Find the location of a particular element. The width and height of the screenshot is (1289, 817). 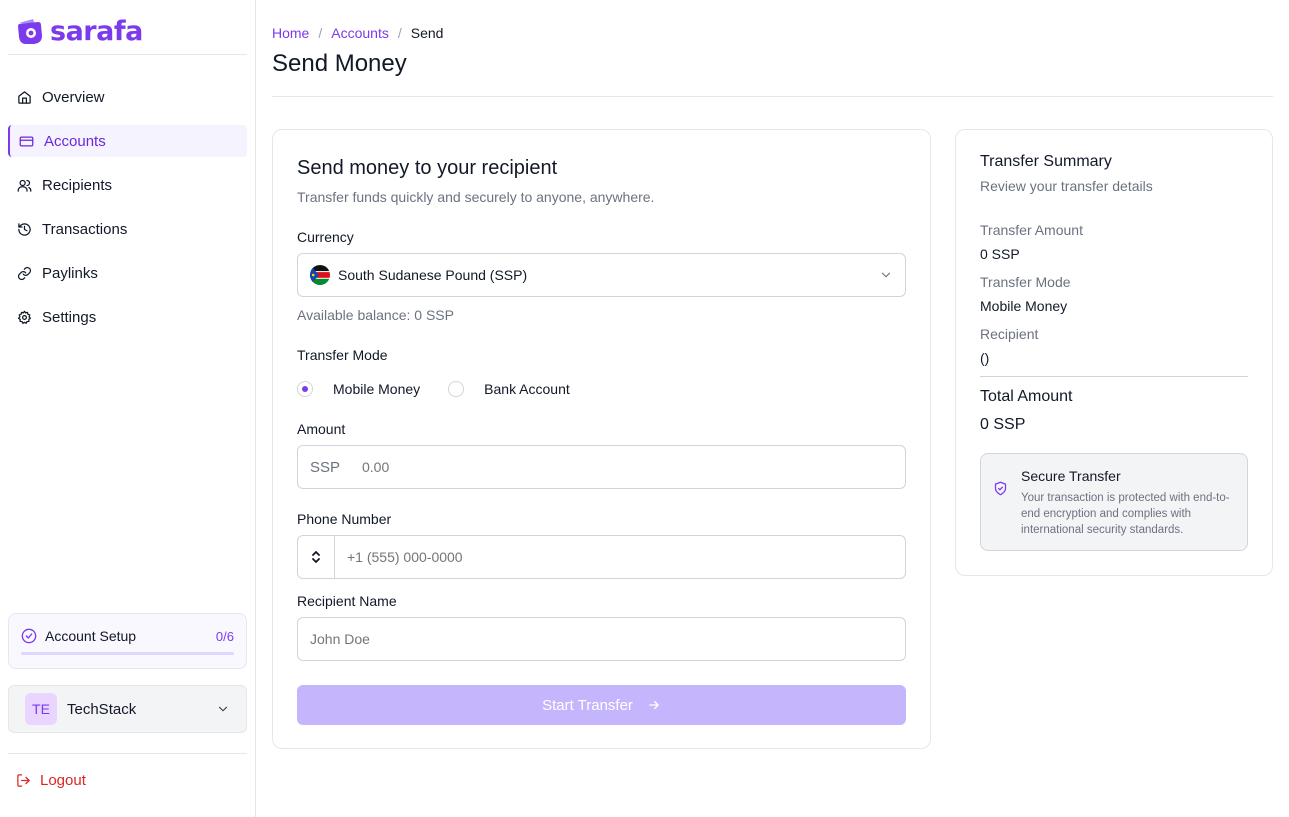

account-setup-card: Account Setup 0/6 is located at coordinates (127, 641).